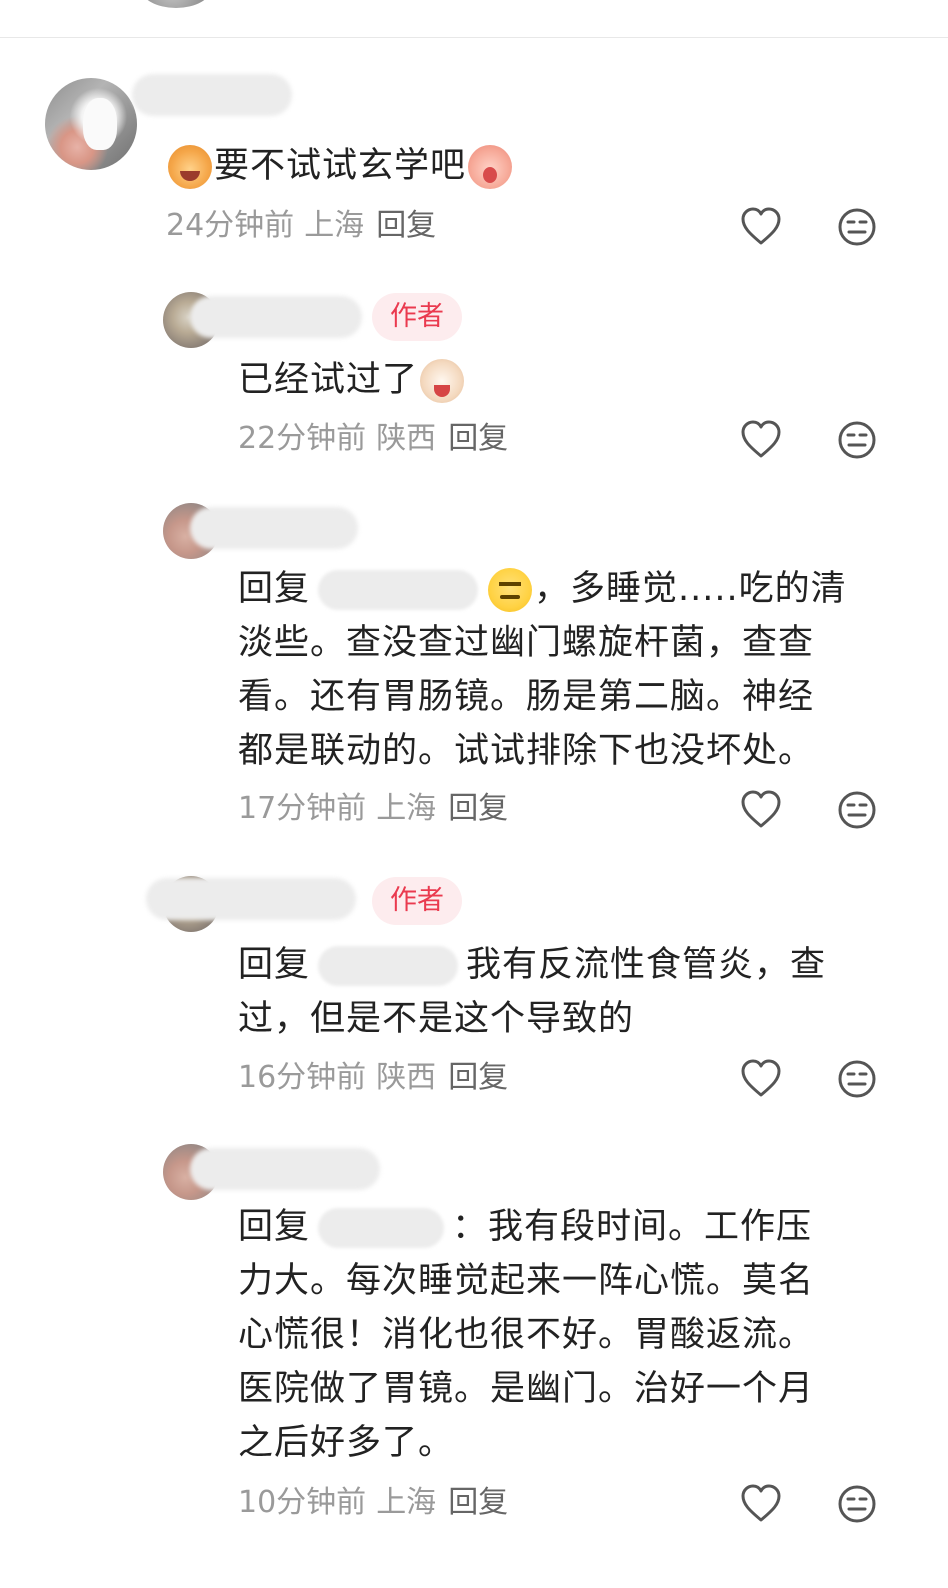 The width and height of the screenshot is (948, 1588). What do you see at coordinates (510, 590) in the screenshot?
I see `neutral-face-emoji` at bounding box center [510, 590].